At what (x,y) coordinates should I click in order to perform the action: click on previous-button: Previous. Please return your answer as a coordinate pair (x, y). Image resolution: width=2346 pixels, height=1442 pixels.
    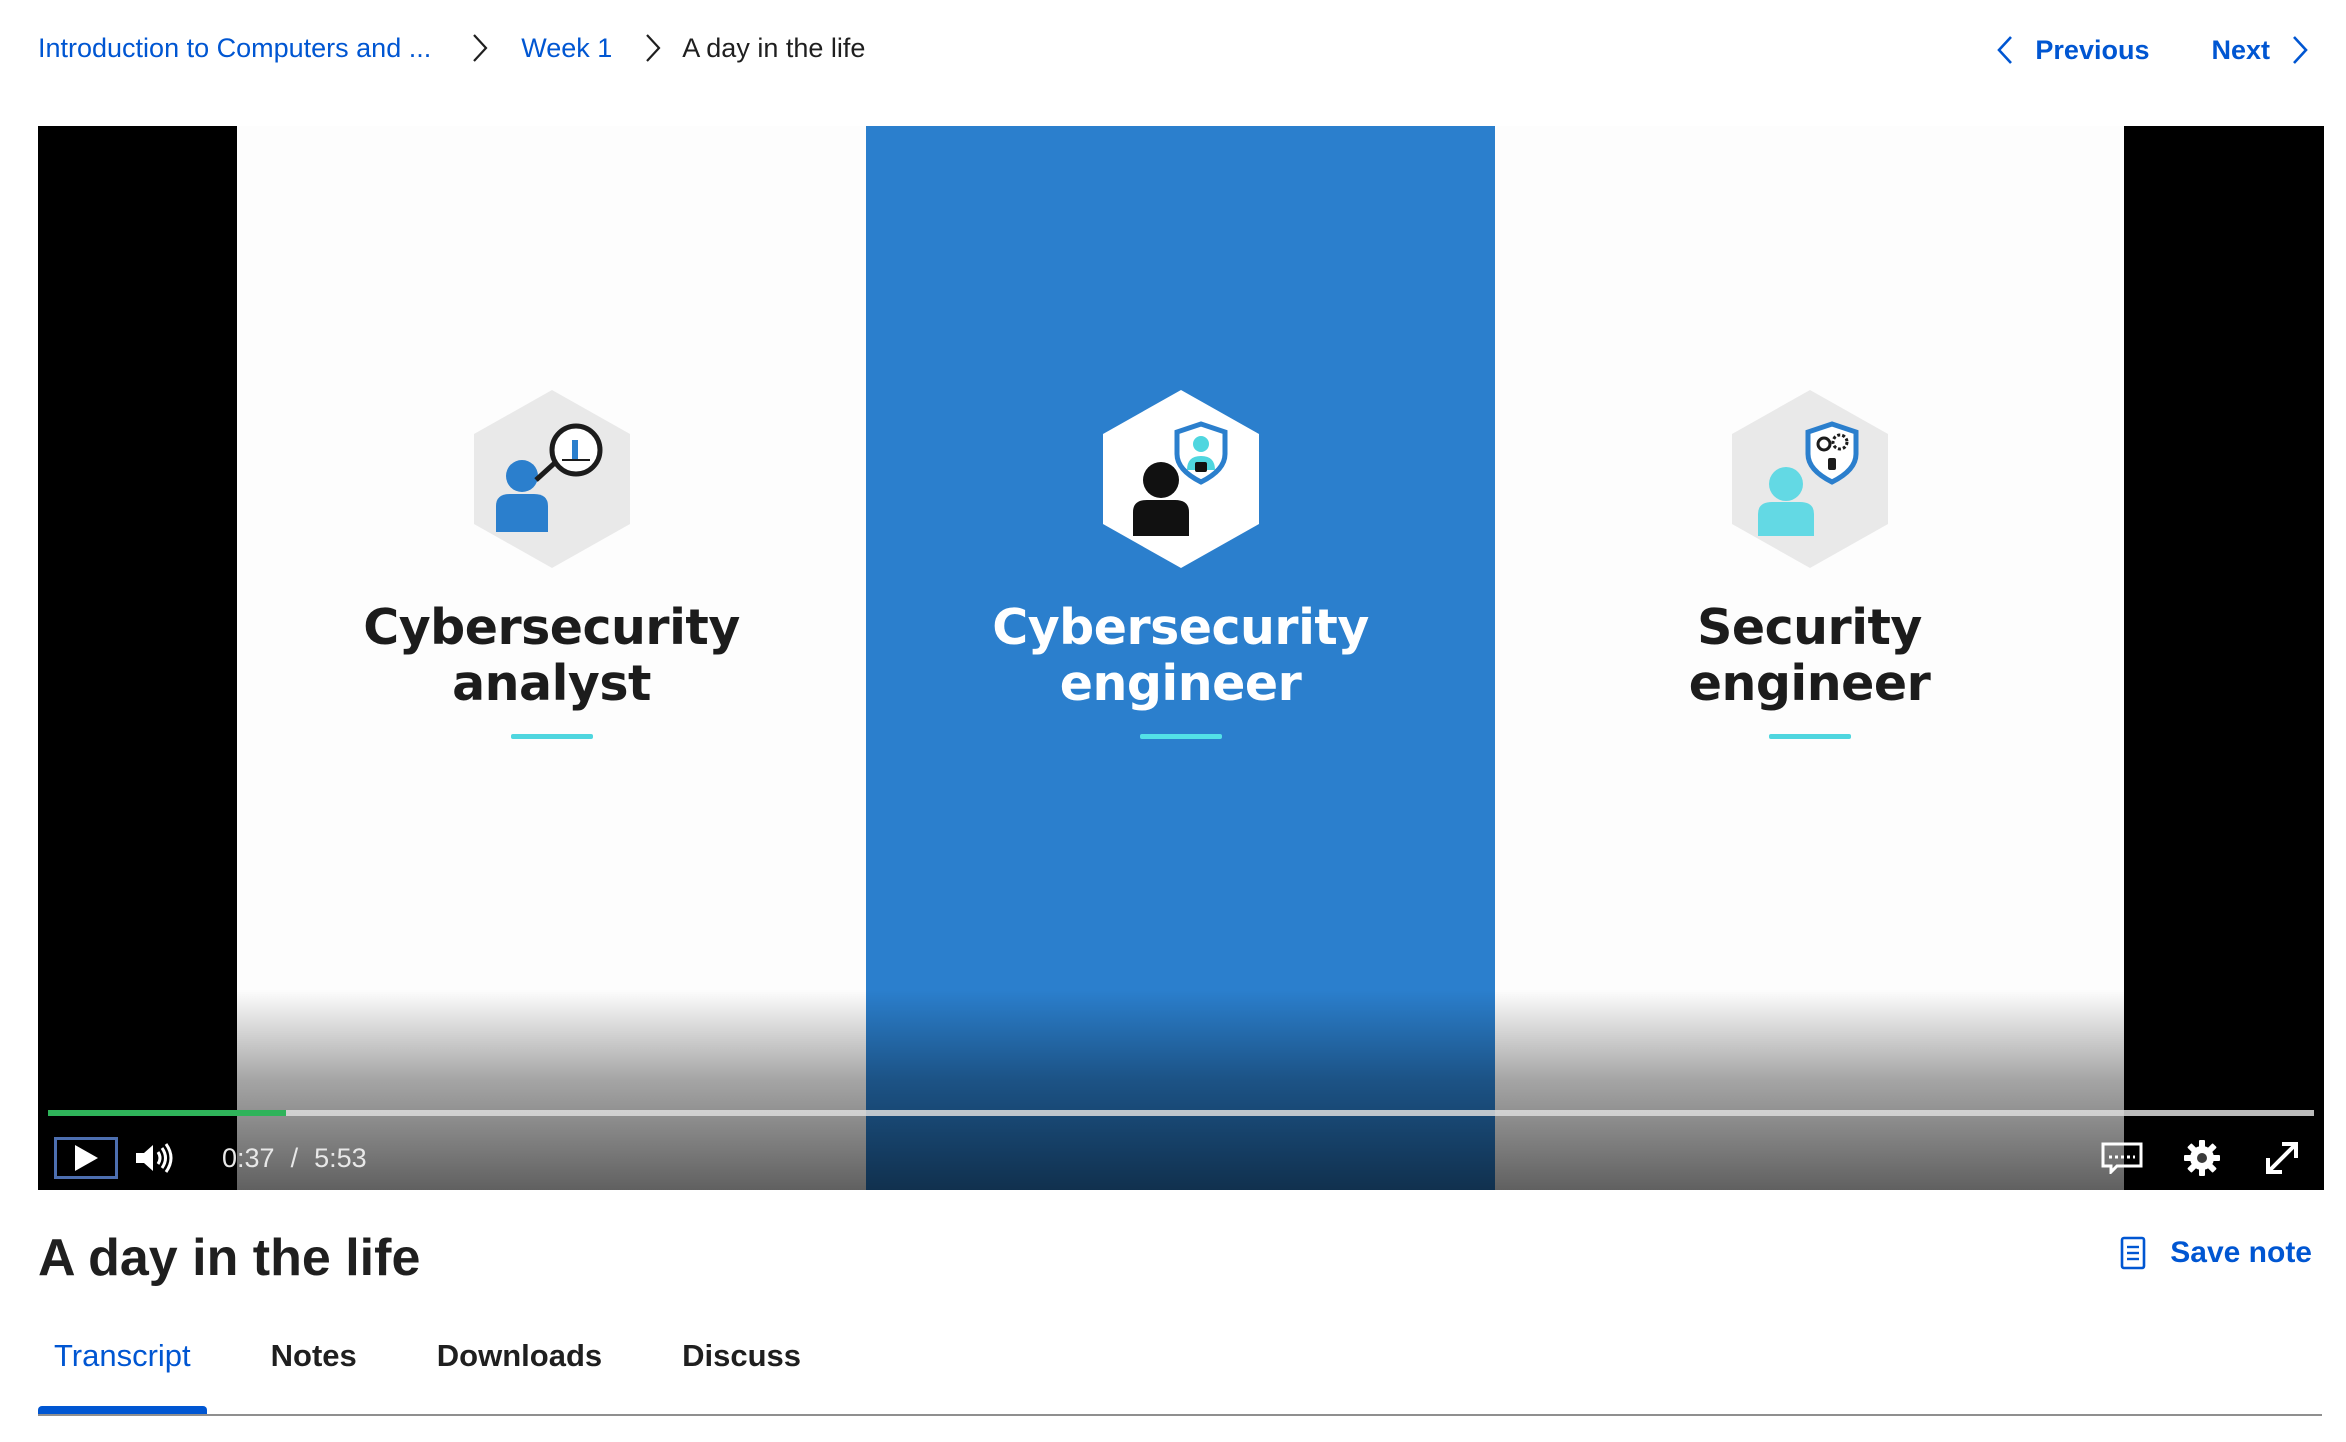
    Looking at the image, I should click on (2071, 50).